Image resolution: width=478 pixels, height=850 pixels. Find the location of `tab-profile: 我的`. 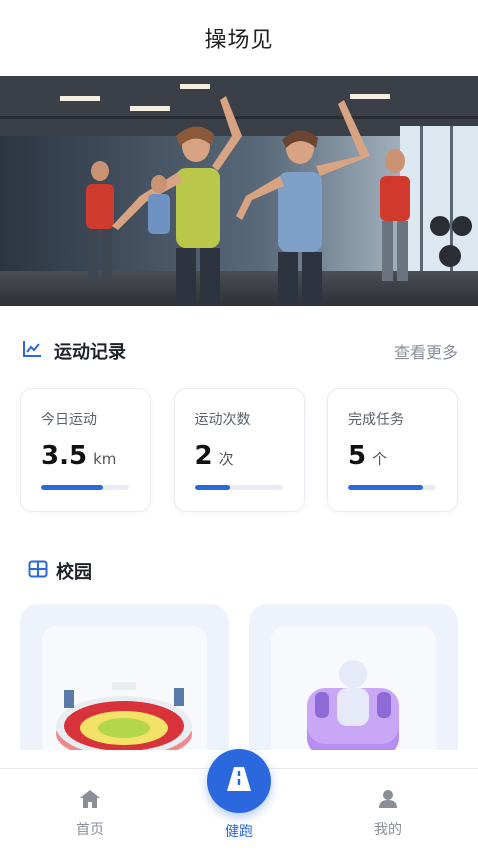

tab-profile: 我的 is located at coordinates (388, 814).